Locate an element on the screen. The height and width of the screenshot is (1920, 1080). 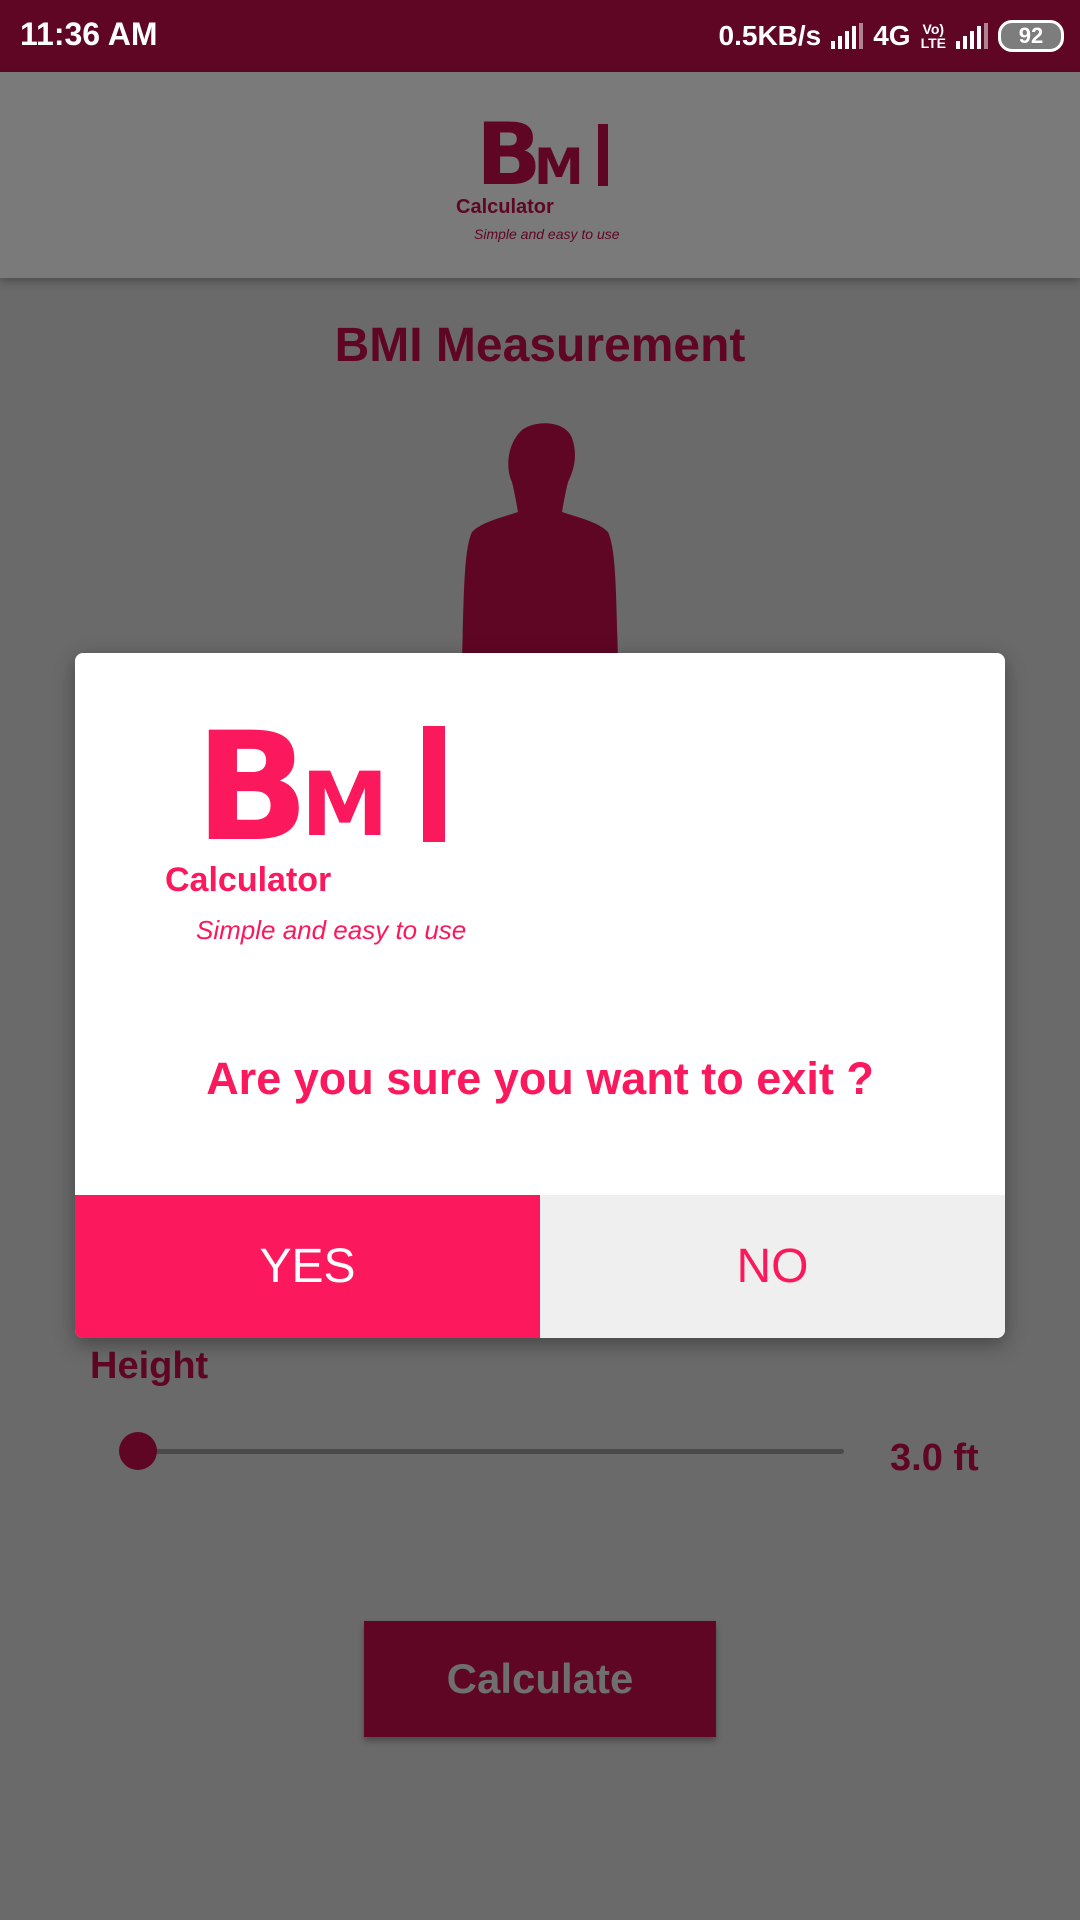
logo-subtitle: Calculator is located at coordinates (505, 207).